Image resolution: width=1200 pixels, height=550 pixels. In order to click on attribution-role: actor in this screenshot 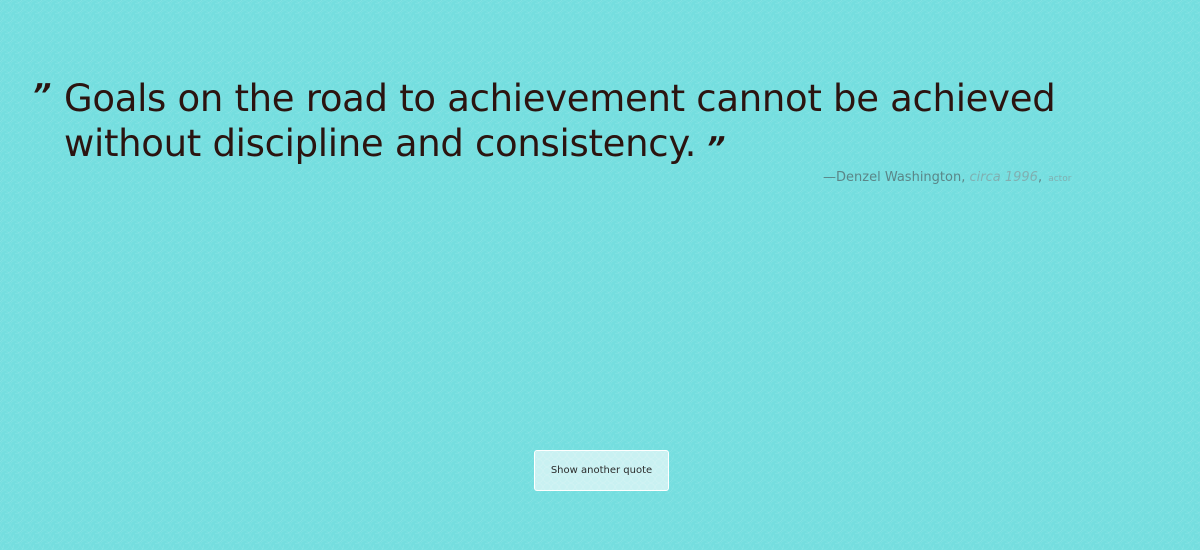, I will do `click(1060, 179)`.